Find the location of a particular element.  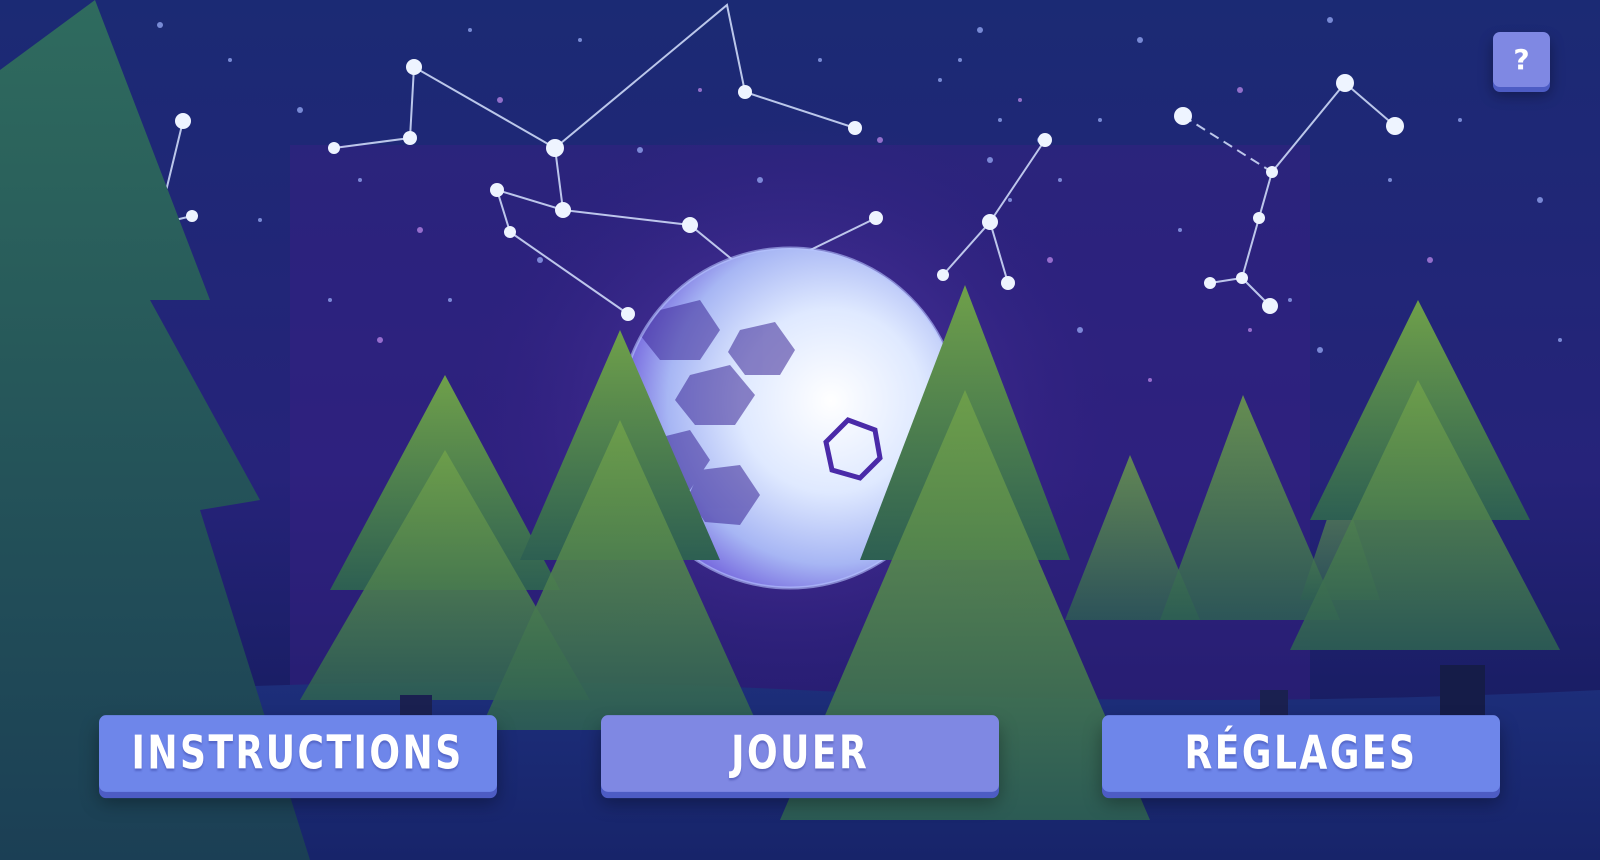

settings-button: RÉGLAGES is located at coordinates (1301, 753).